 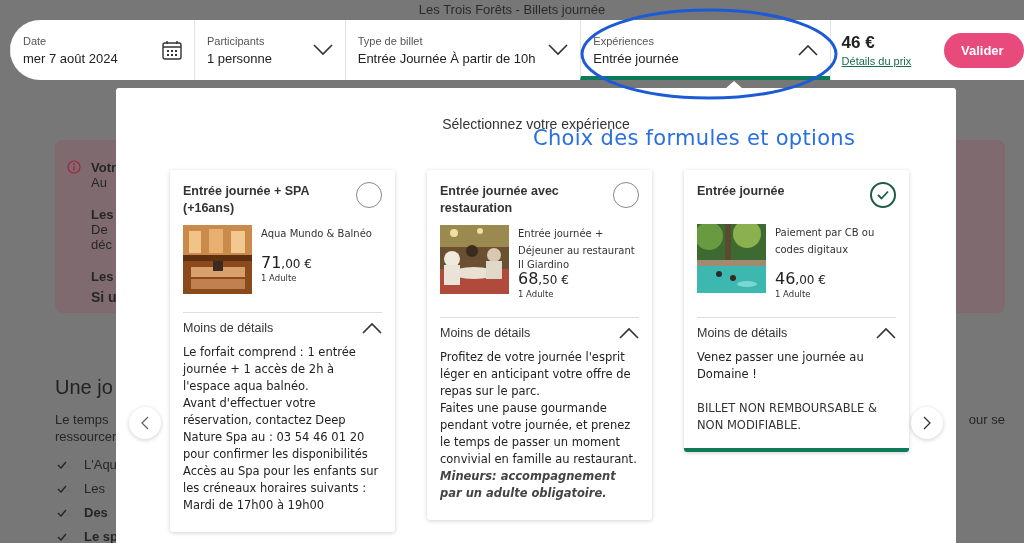 What do you see at coordinates (528, 485) in the screenshot?
I see `note-text: Mineurs: accompagnement par un adulte obligatoire.` at bounding box center [528, 485].